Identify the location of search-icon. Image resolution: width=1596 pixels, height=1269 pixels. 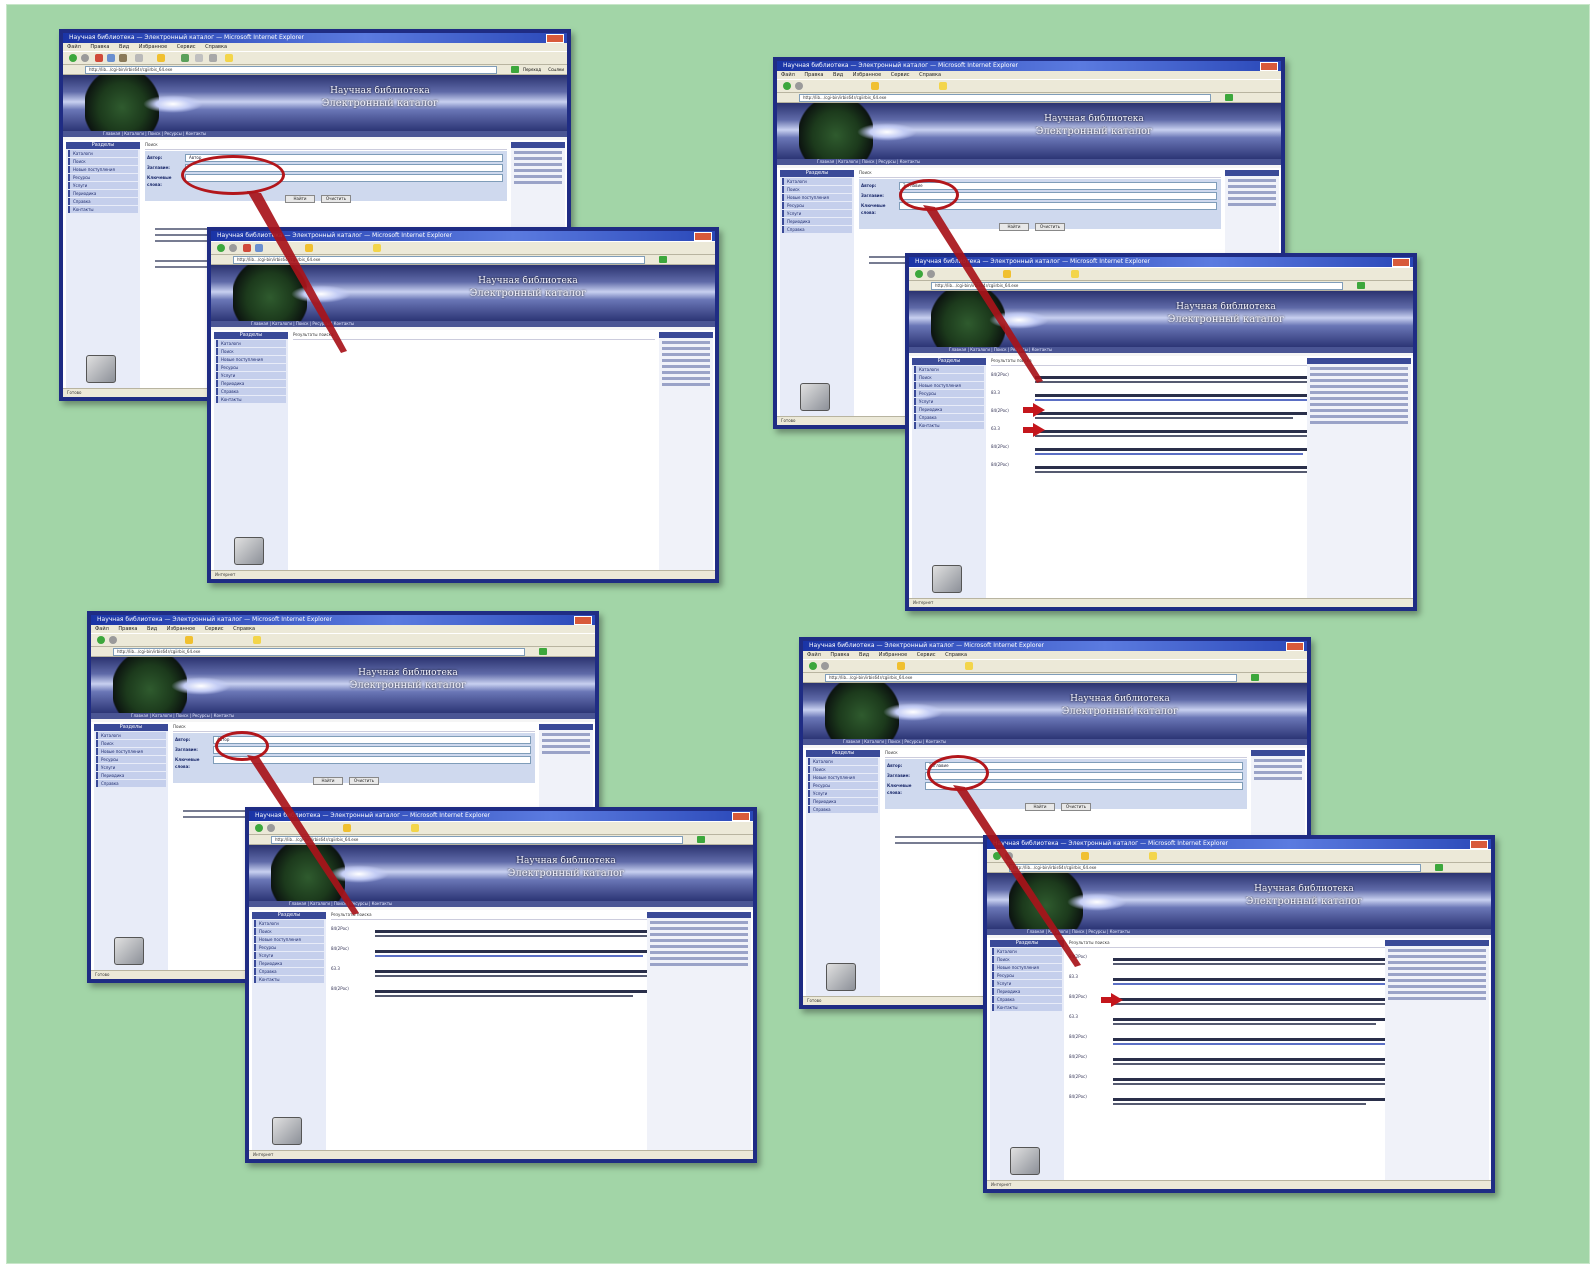
(139, 58).